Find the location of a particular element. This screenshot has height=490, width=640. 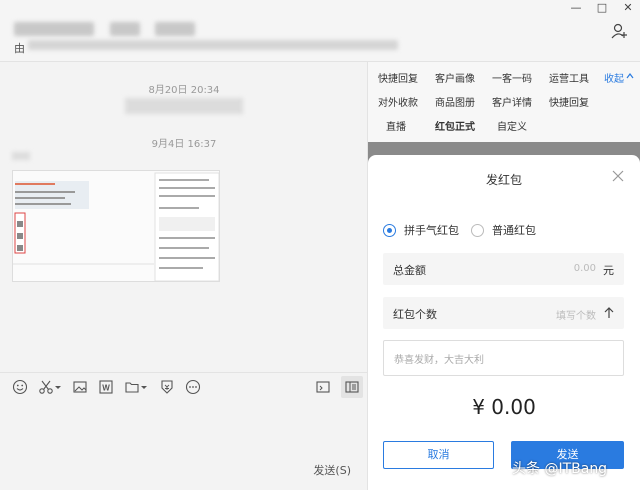

tools-collapse-link: 收起 is located at coordinates (614, 77).